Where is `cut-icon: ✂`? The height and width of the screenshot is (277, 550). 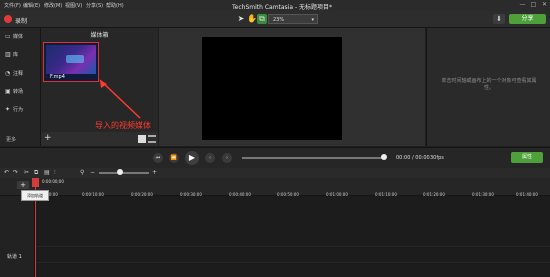
cut-icon: ✂ is located at coordinates (26, 172).